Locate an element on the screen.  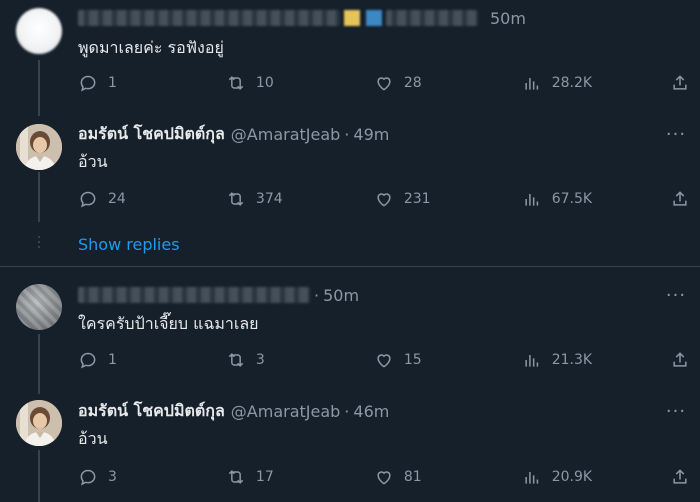
tweet-actions: 1 3 15 21.3K is located at coordinates (384, 360).